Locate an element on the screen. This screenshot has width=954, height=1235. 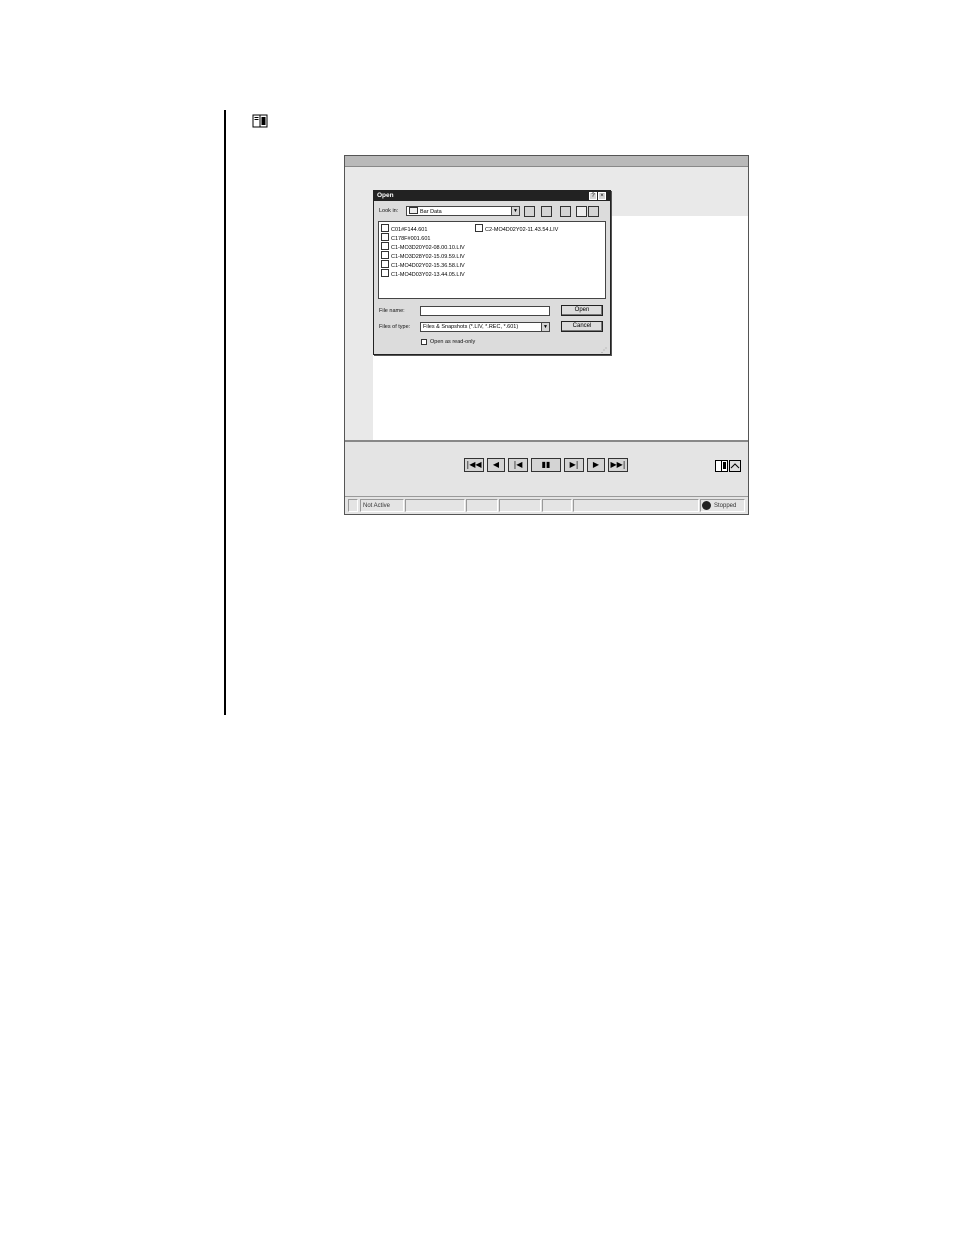
list-item: C2-MO4D02Y02-11.43.54.LIV is located at coordinates (516, 229).